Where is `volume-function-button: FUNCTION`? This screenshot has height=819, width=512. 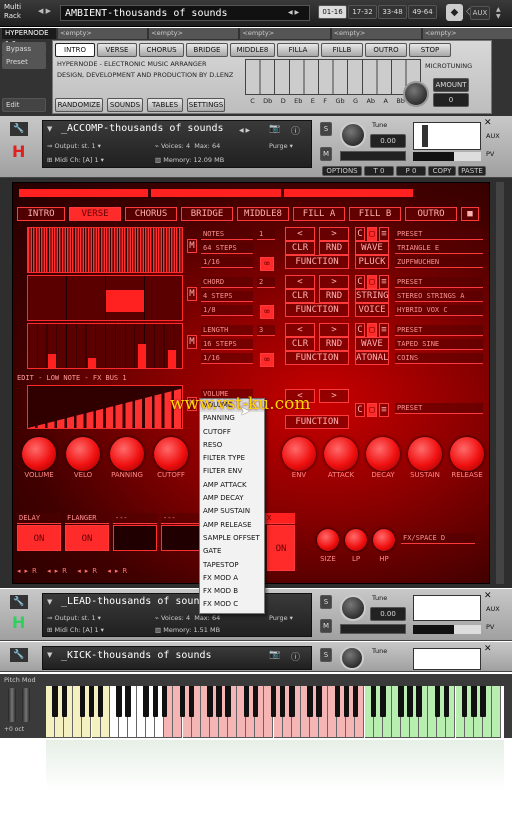
volume-function-button: FUNCTION is located at coordinates (317, 422).